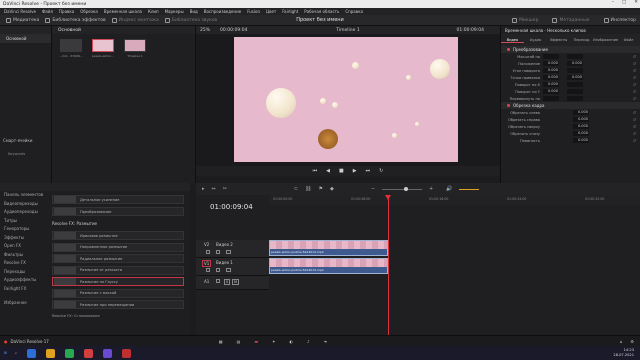 The height and width of the screenshot is (360, 640). What do you see at coordinates (47, 11) in the screenshot?
I see `menu-item: Файл` at bounding box center [47, 11].